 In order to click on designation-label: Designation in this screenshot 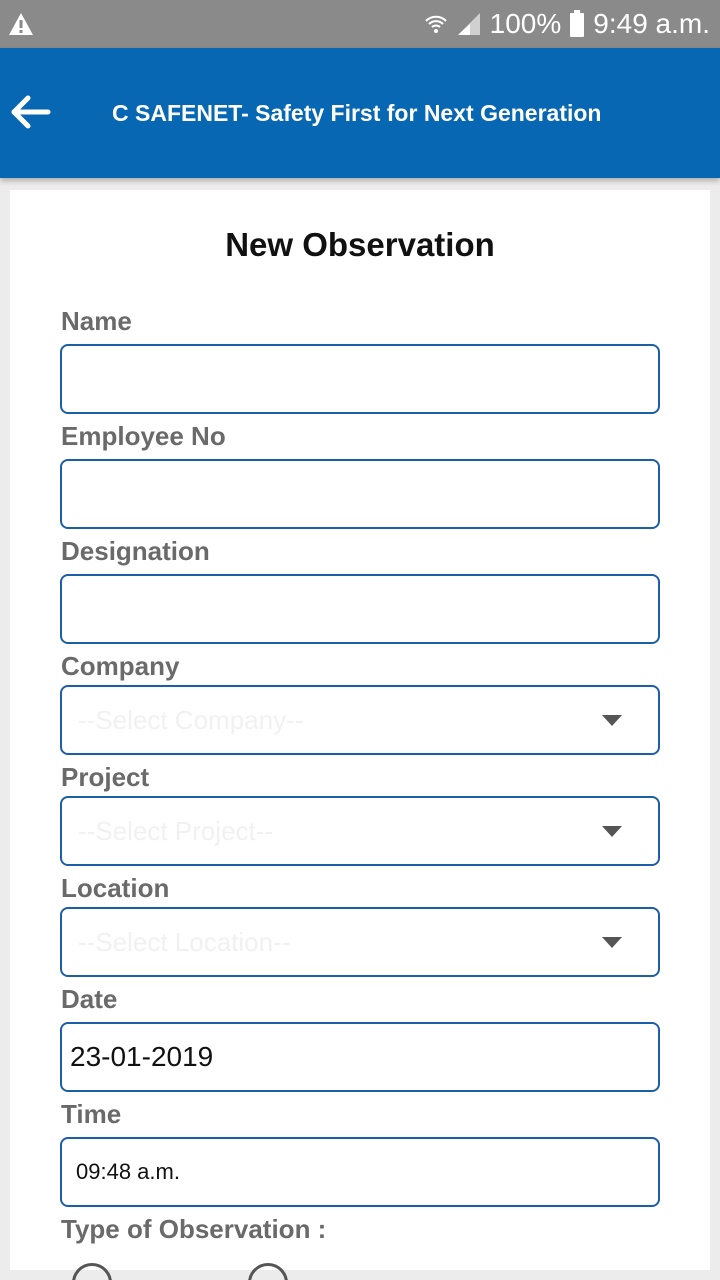, I will do `click(135, 551)`.